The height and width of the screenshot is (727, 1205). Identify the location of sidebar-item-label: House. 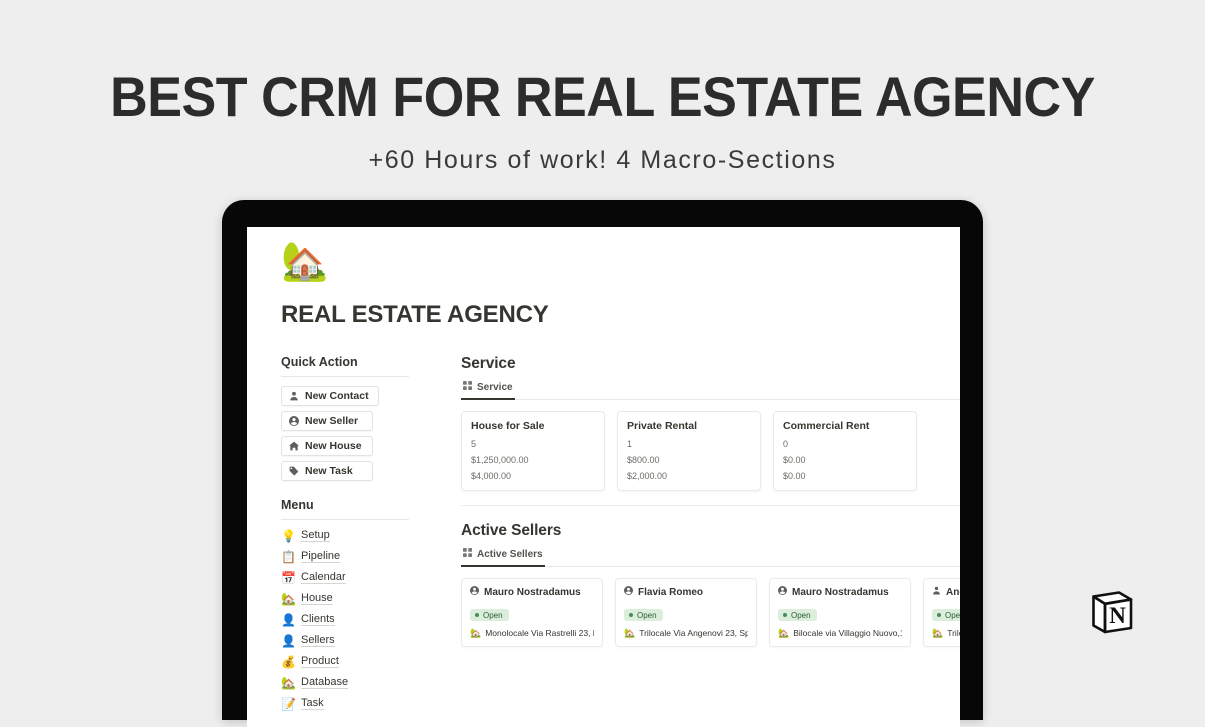
(317, 598).